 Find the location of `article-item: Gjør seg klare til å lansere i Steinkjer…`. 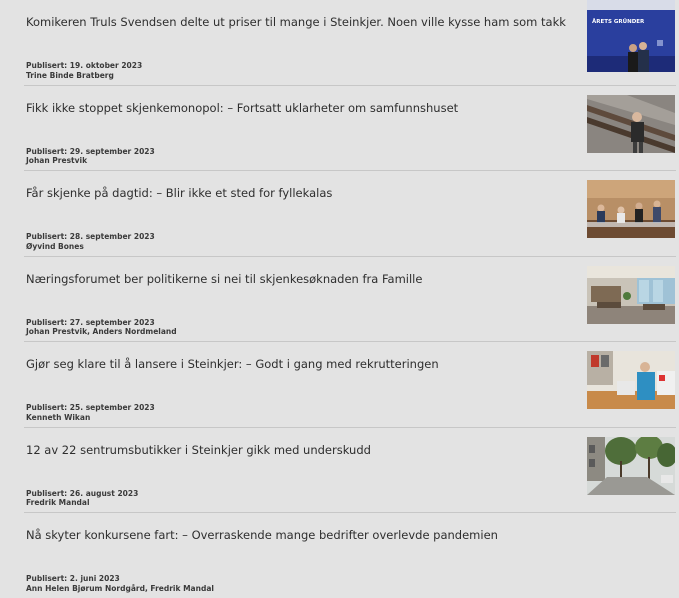

article-item: Gjør seg klare til å lansere i Steinkjer… is located at coordinates (350, 385).